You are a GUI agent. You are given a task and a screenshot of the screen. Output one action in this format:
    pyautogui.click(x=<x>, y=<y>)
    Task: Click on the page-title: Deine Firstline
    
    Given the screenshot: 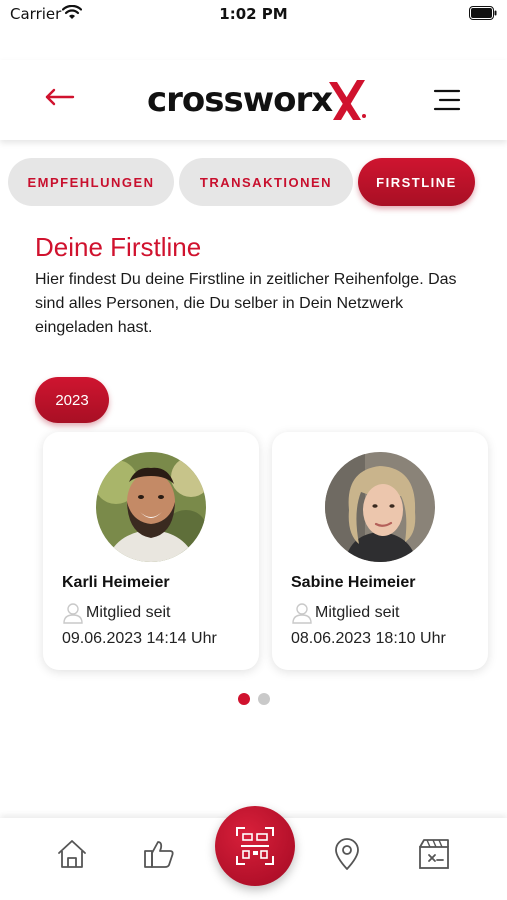 What is the action you would take?
    pyautogui.click(x=118, y=247)
    